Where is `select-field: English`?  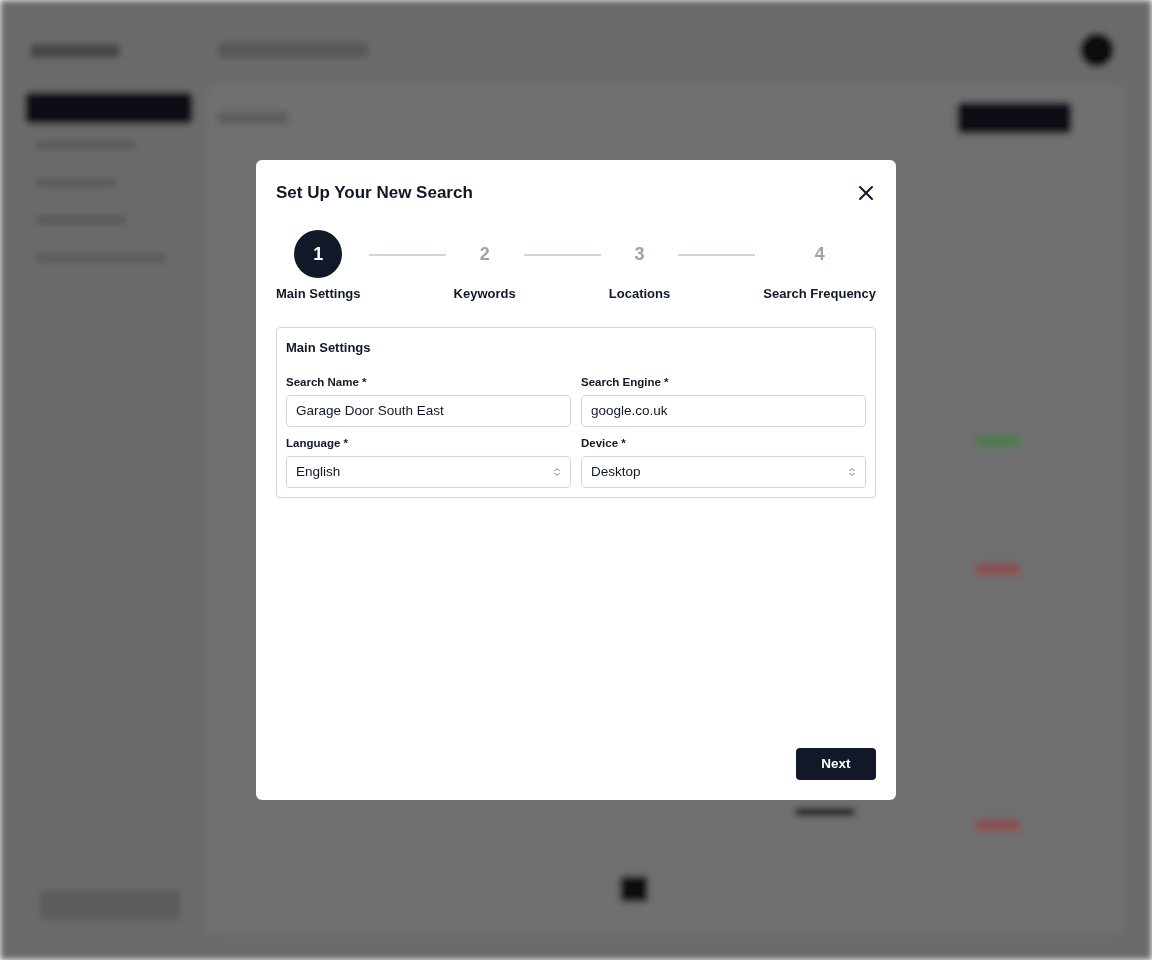 select-field: English is located at coordinates (428, 472).